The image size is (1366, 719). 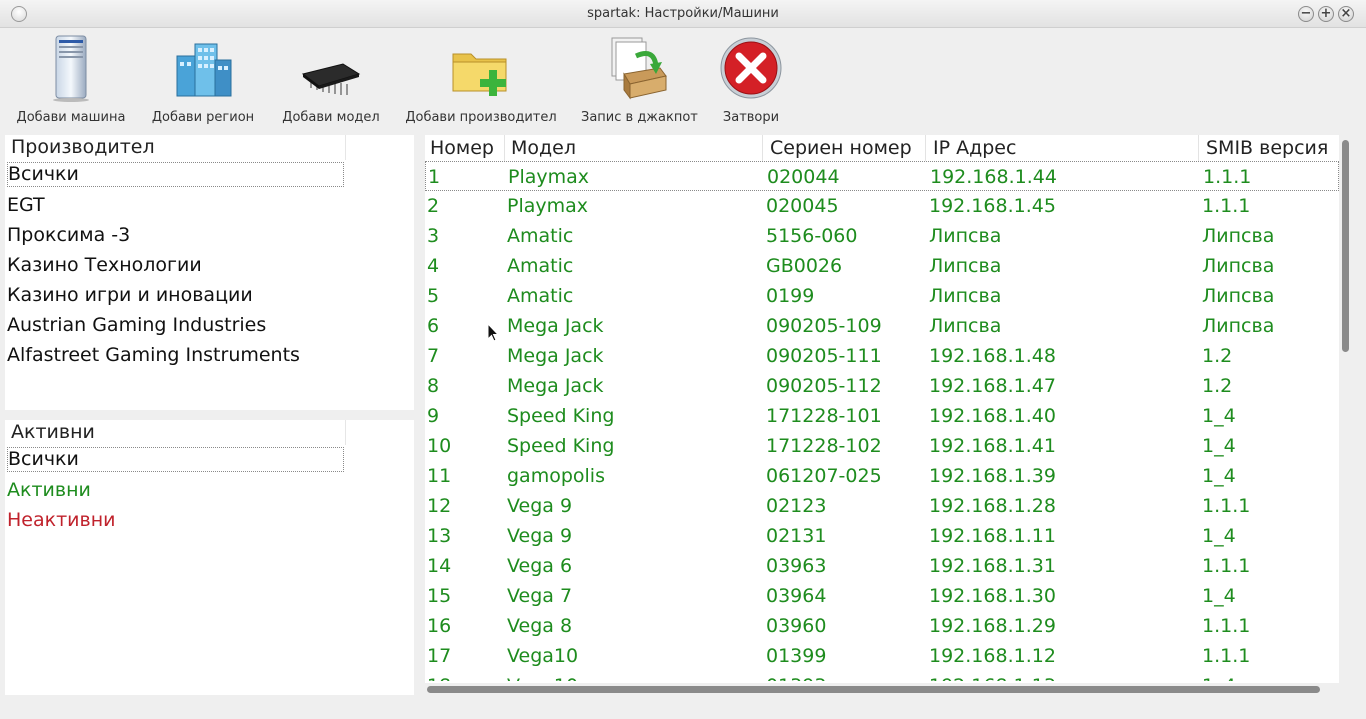 I want to click on table-row: 8 Mega Jack 090205-112 192.168.1.47 1.2, so click(x=882, y=386).